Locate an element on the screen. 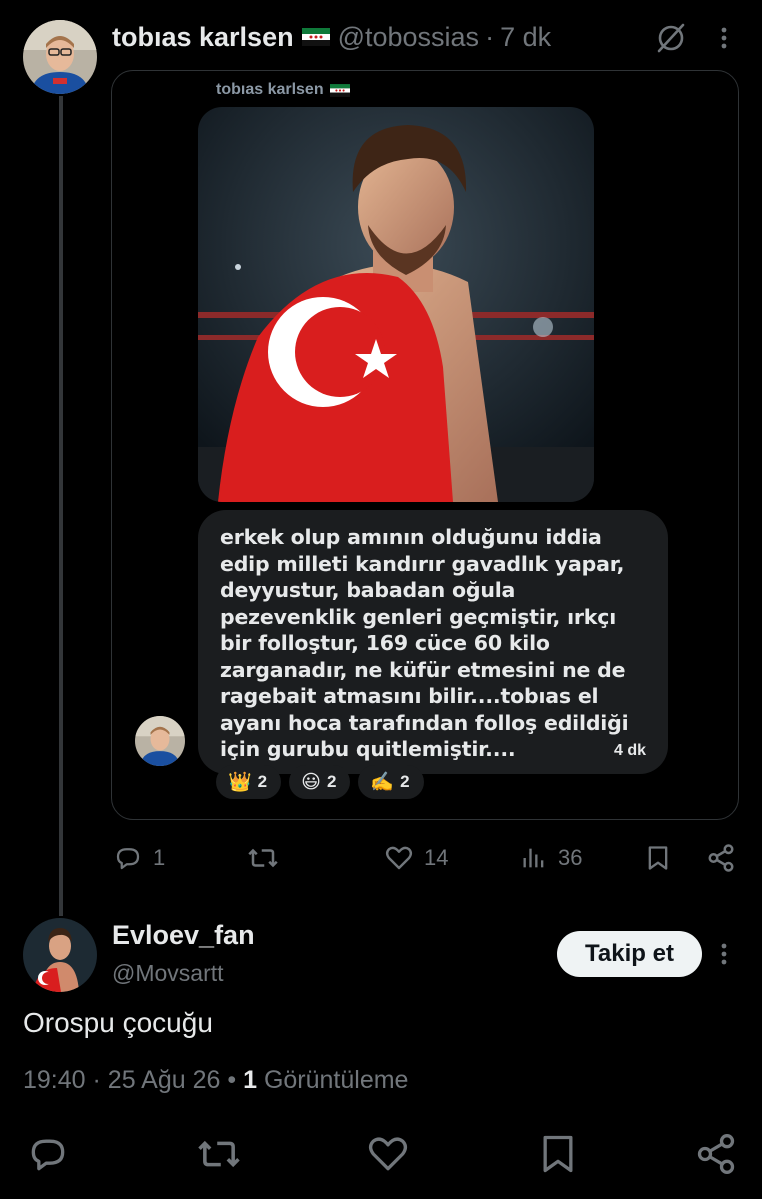 The image size is (762, 1199). reply-author-avatar is located at coordinates (60, 955).